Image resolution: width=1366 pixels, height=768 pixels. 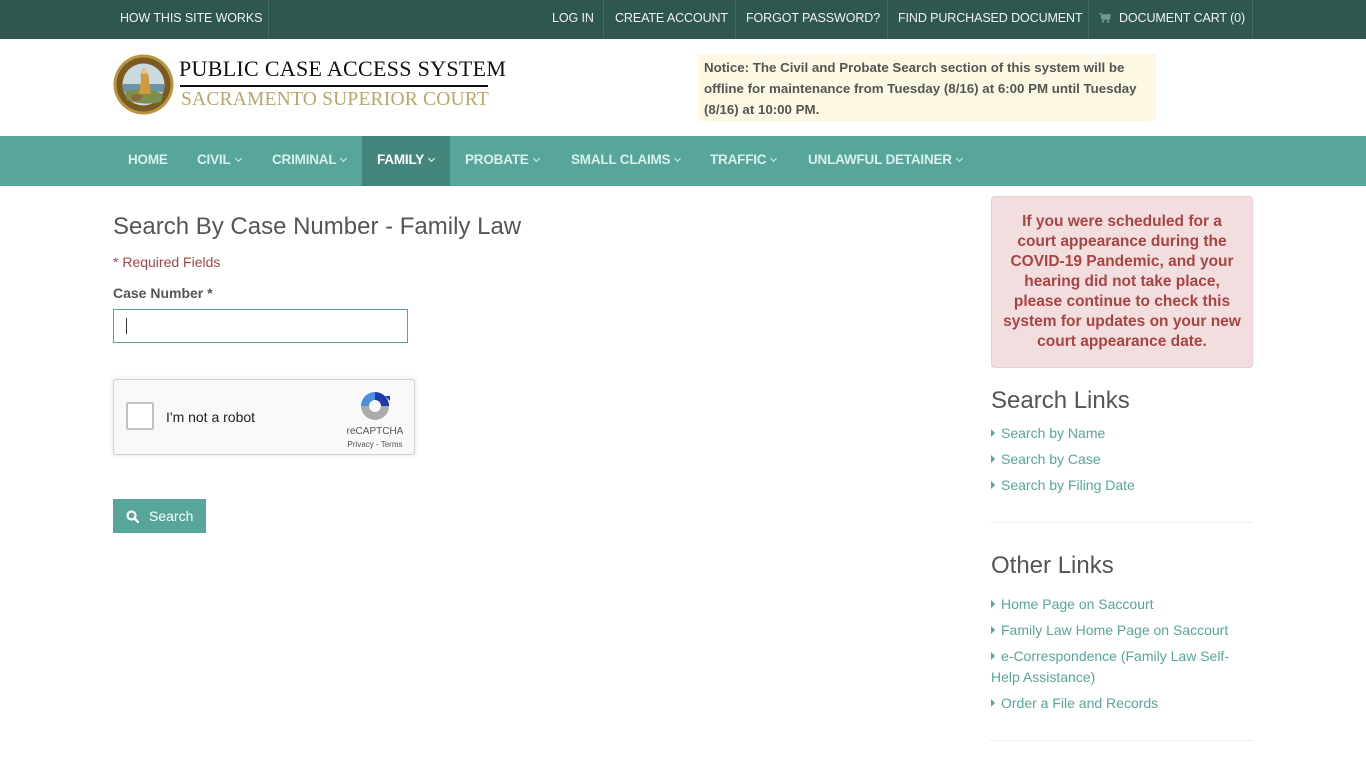 I want to click on logo-rule, so click(x=334, y=86).